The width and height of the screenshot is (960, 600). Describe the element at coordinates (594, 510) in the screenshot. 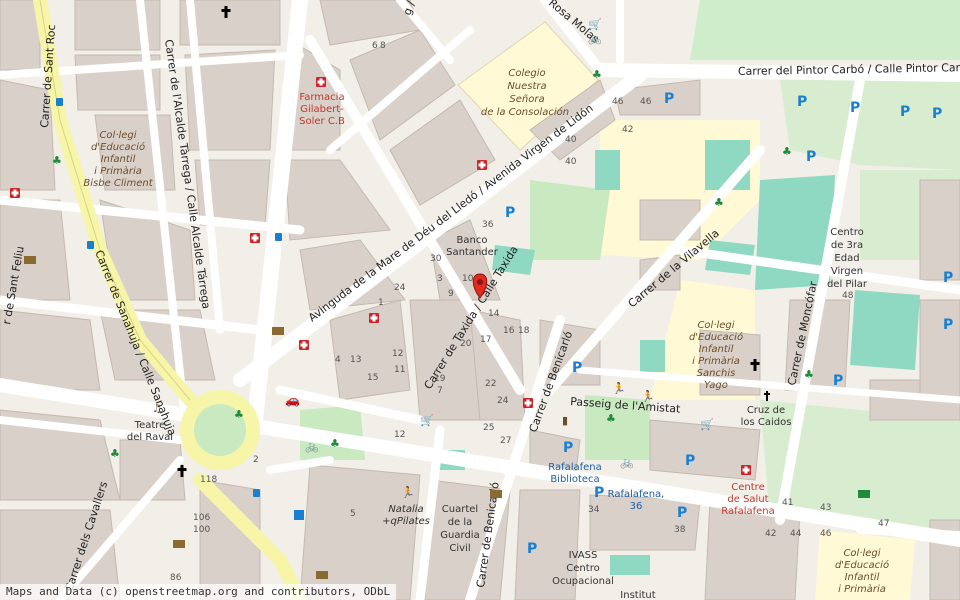

I see `svg-text: 34` at that location.